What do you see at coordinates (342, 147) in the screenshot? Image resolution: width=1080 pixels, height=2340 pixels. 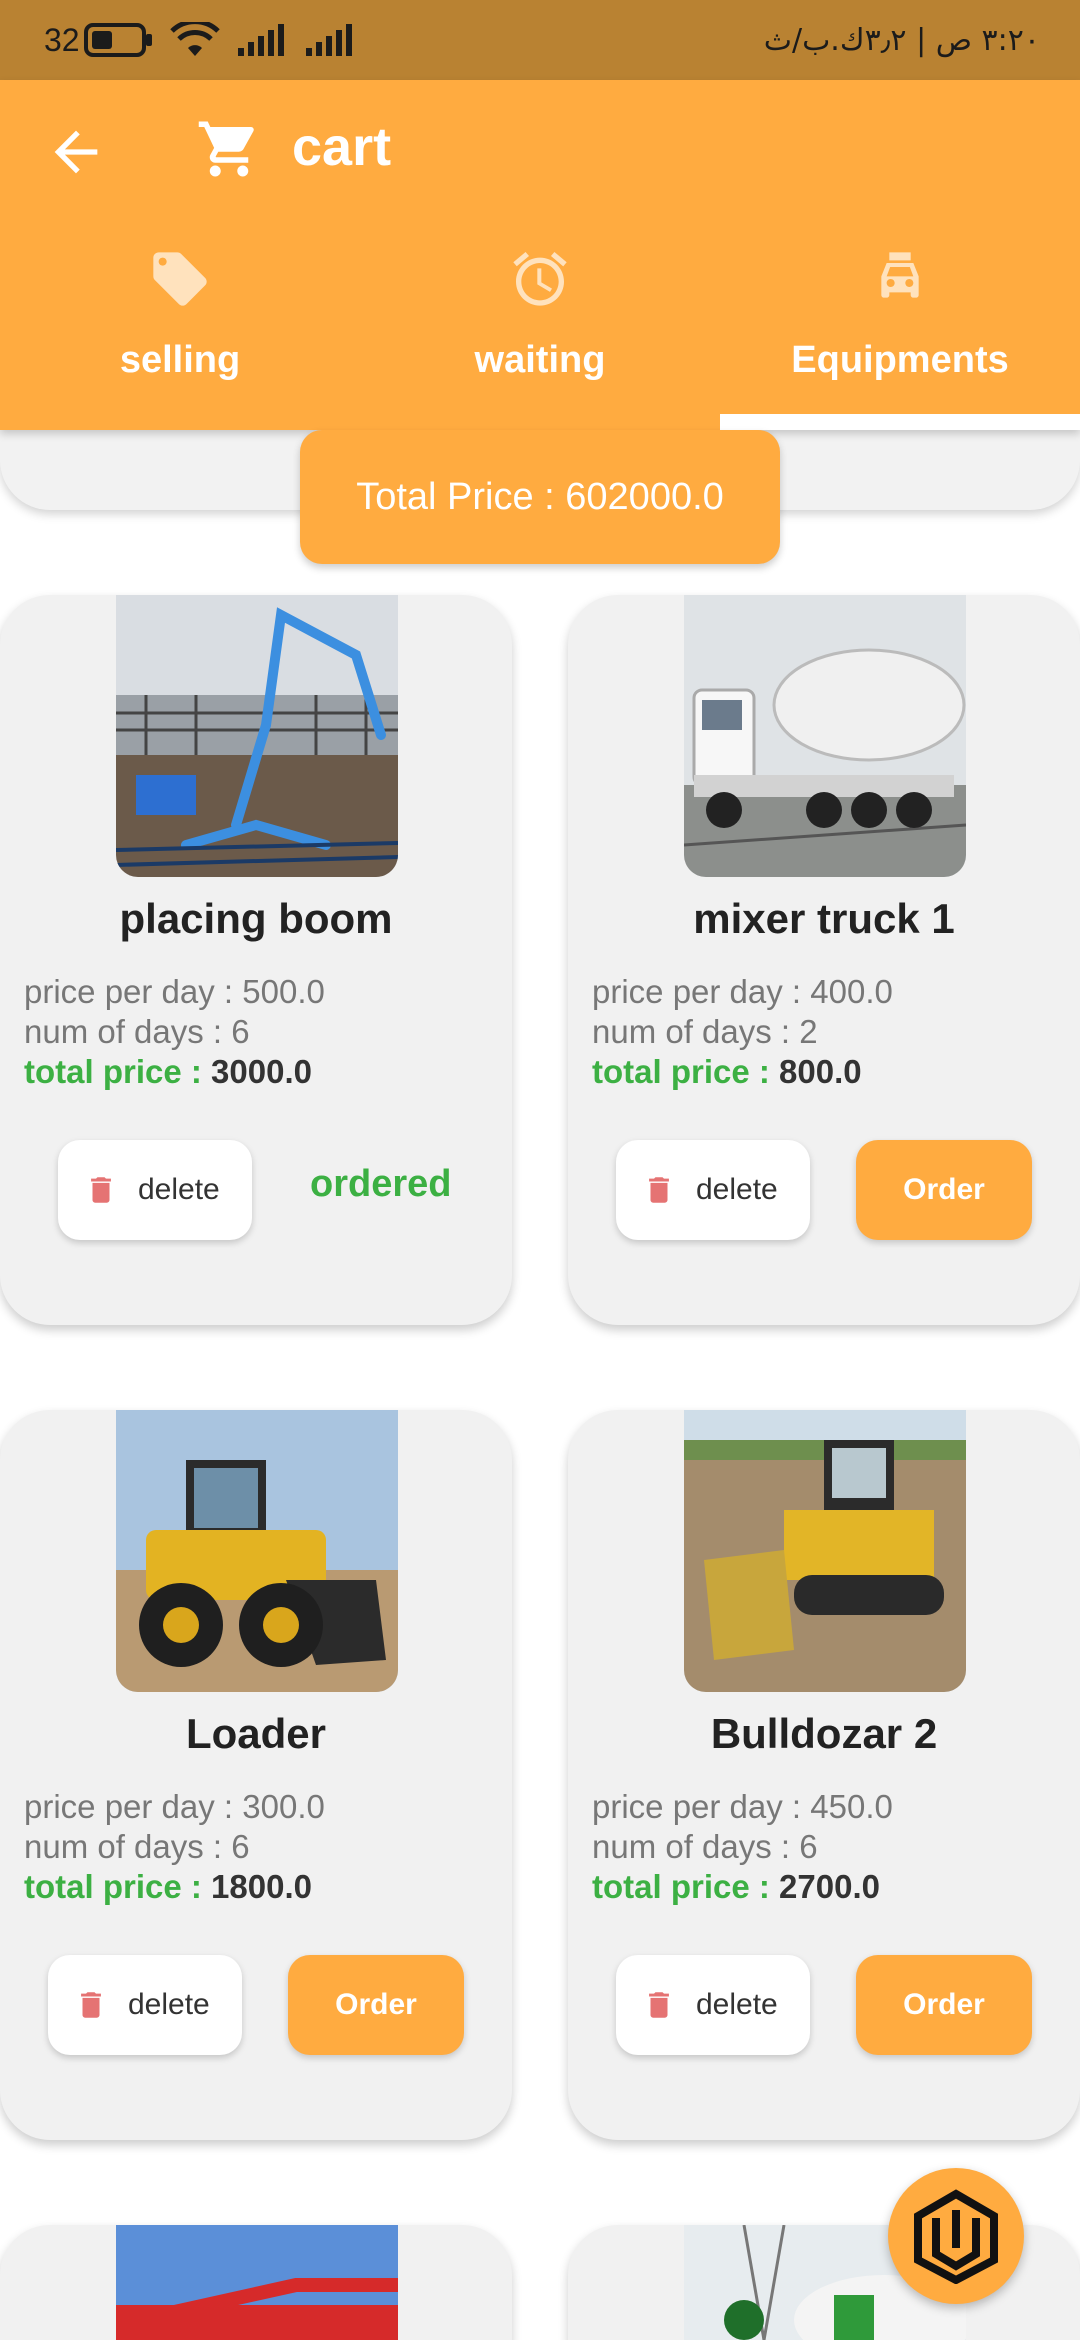 I see `page-title: cart` at bounding box center [342, 147].